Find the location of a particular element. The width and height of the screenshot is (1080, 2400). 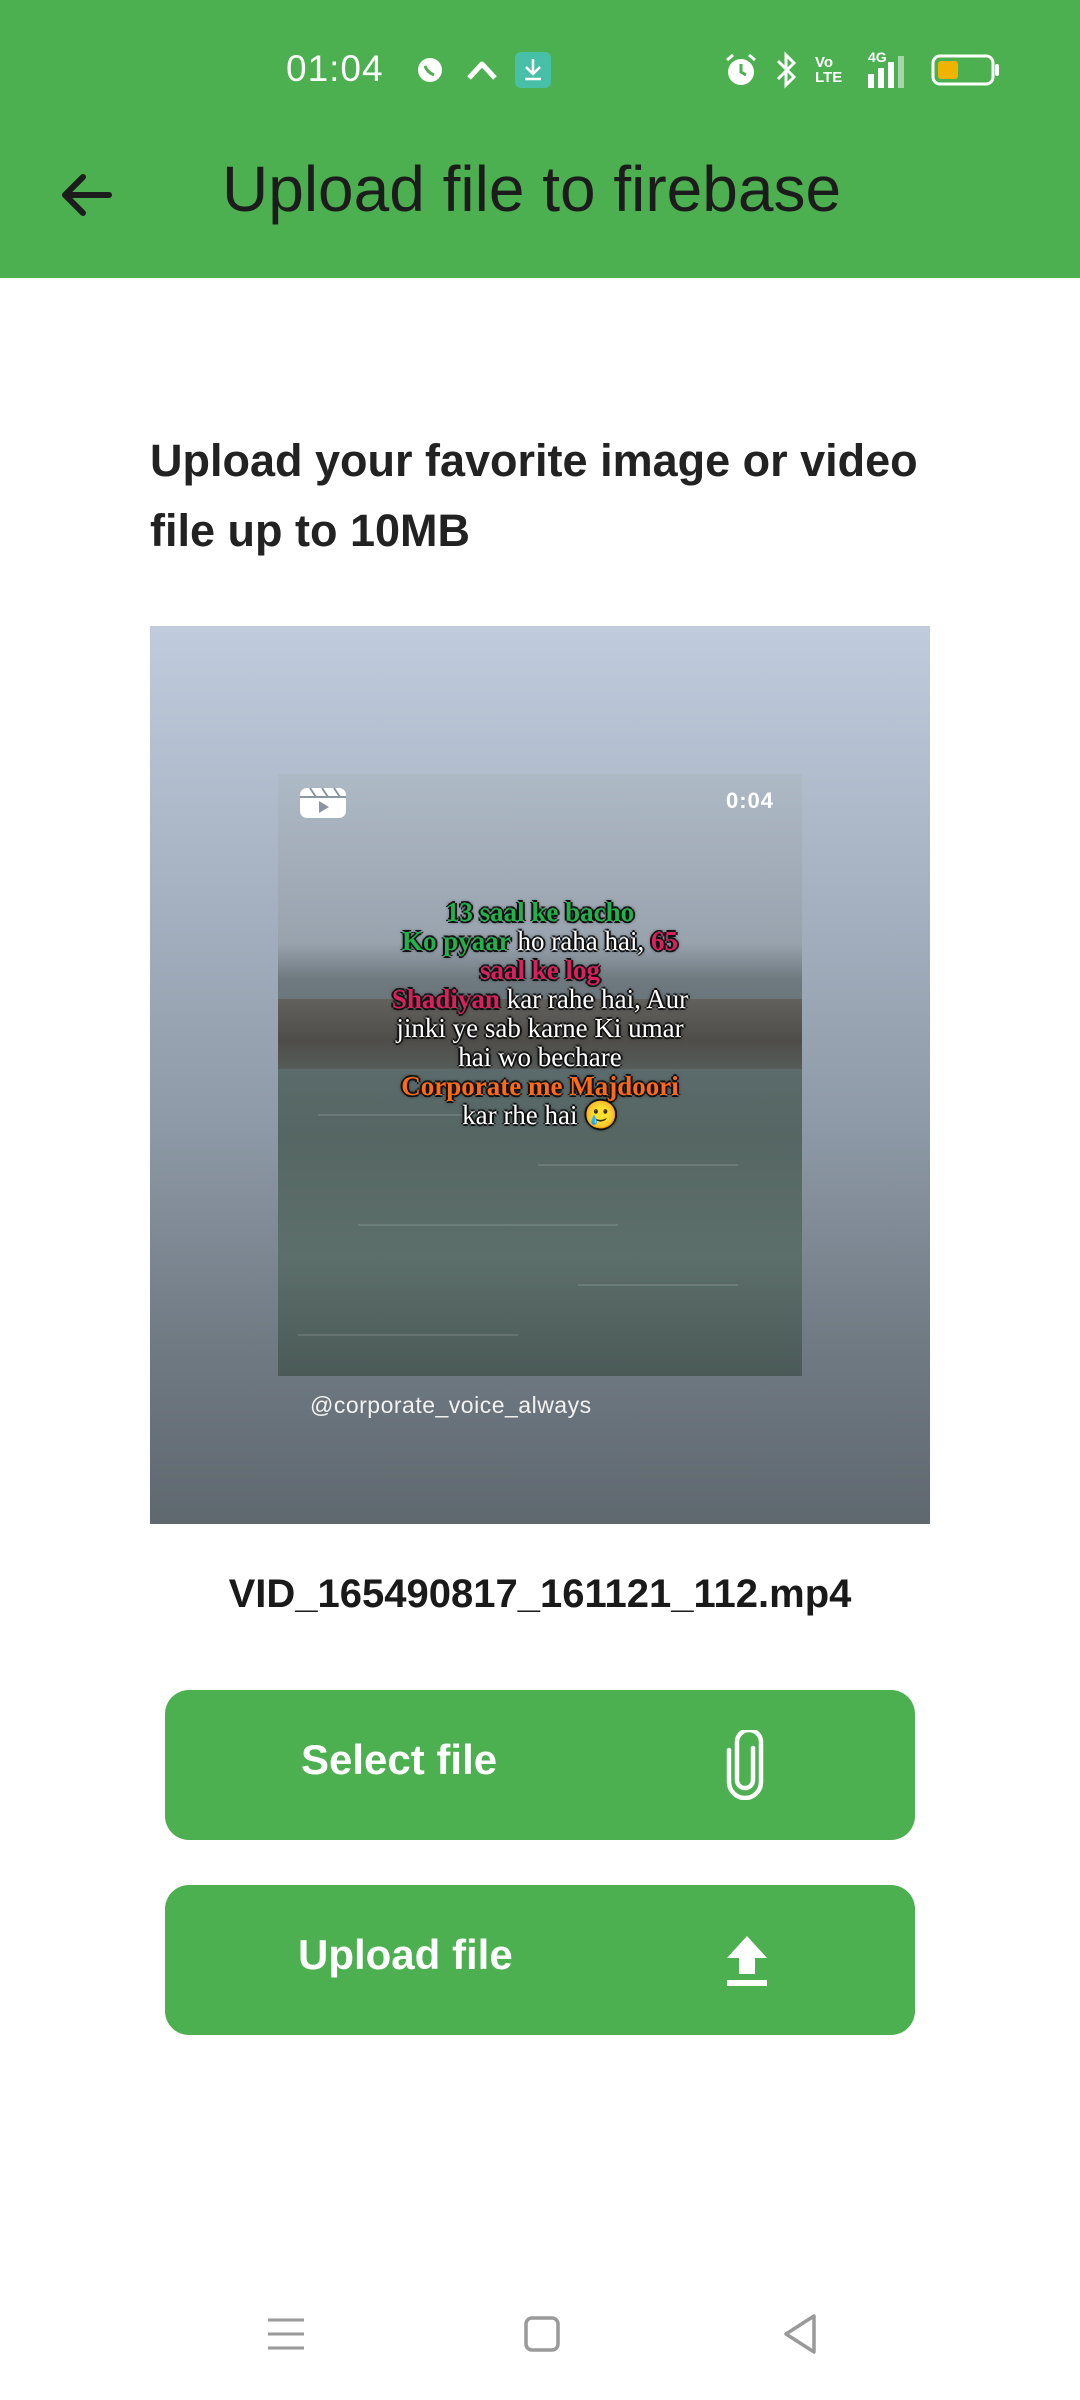

download-icon is located at coordinates (533, 70).